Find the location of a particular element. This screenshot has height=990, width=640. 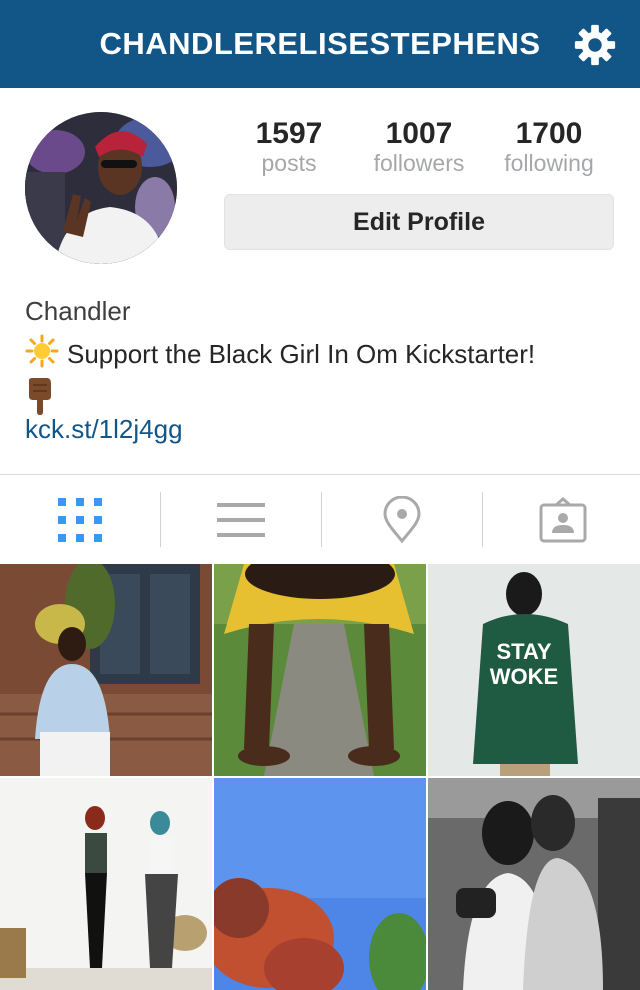

list-icon is located at coordinates (241, 519).